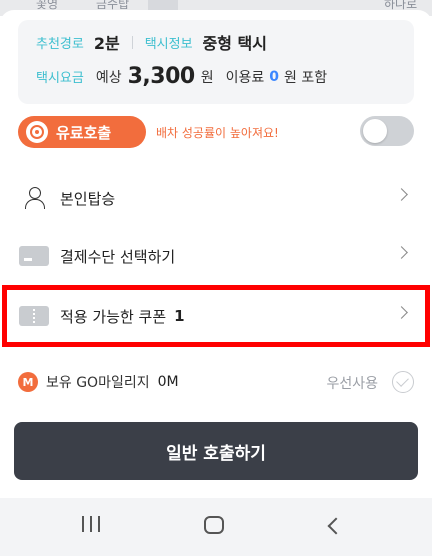 The height and width of the screenshot is (556, 432). What do you see at coordinates (216, 256) in the screenshot?
I see `payment-method-item: 결제수단 선택하기` at bounding box center [216, 256].